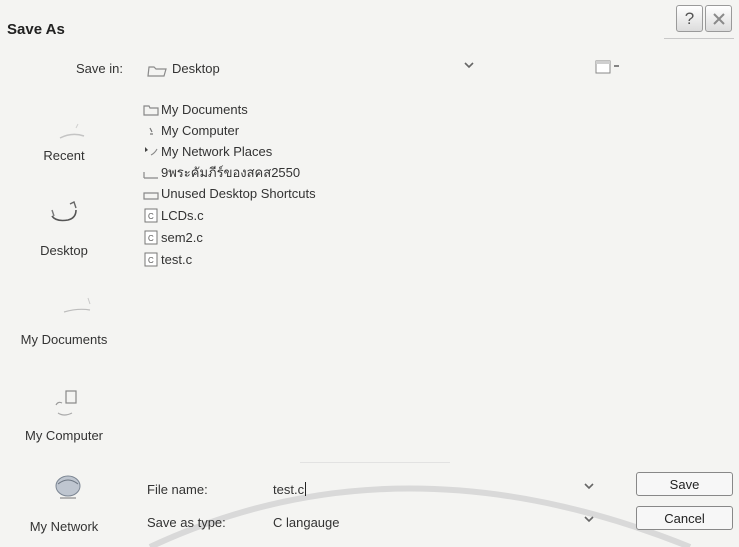  Describe the element at coordinates (182, 237) in the screenshot. I see `list-item-label: sem2.c` at that location.